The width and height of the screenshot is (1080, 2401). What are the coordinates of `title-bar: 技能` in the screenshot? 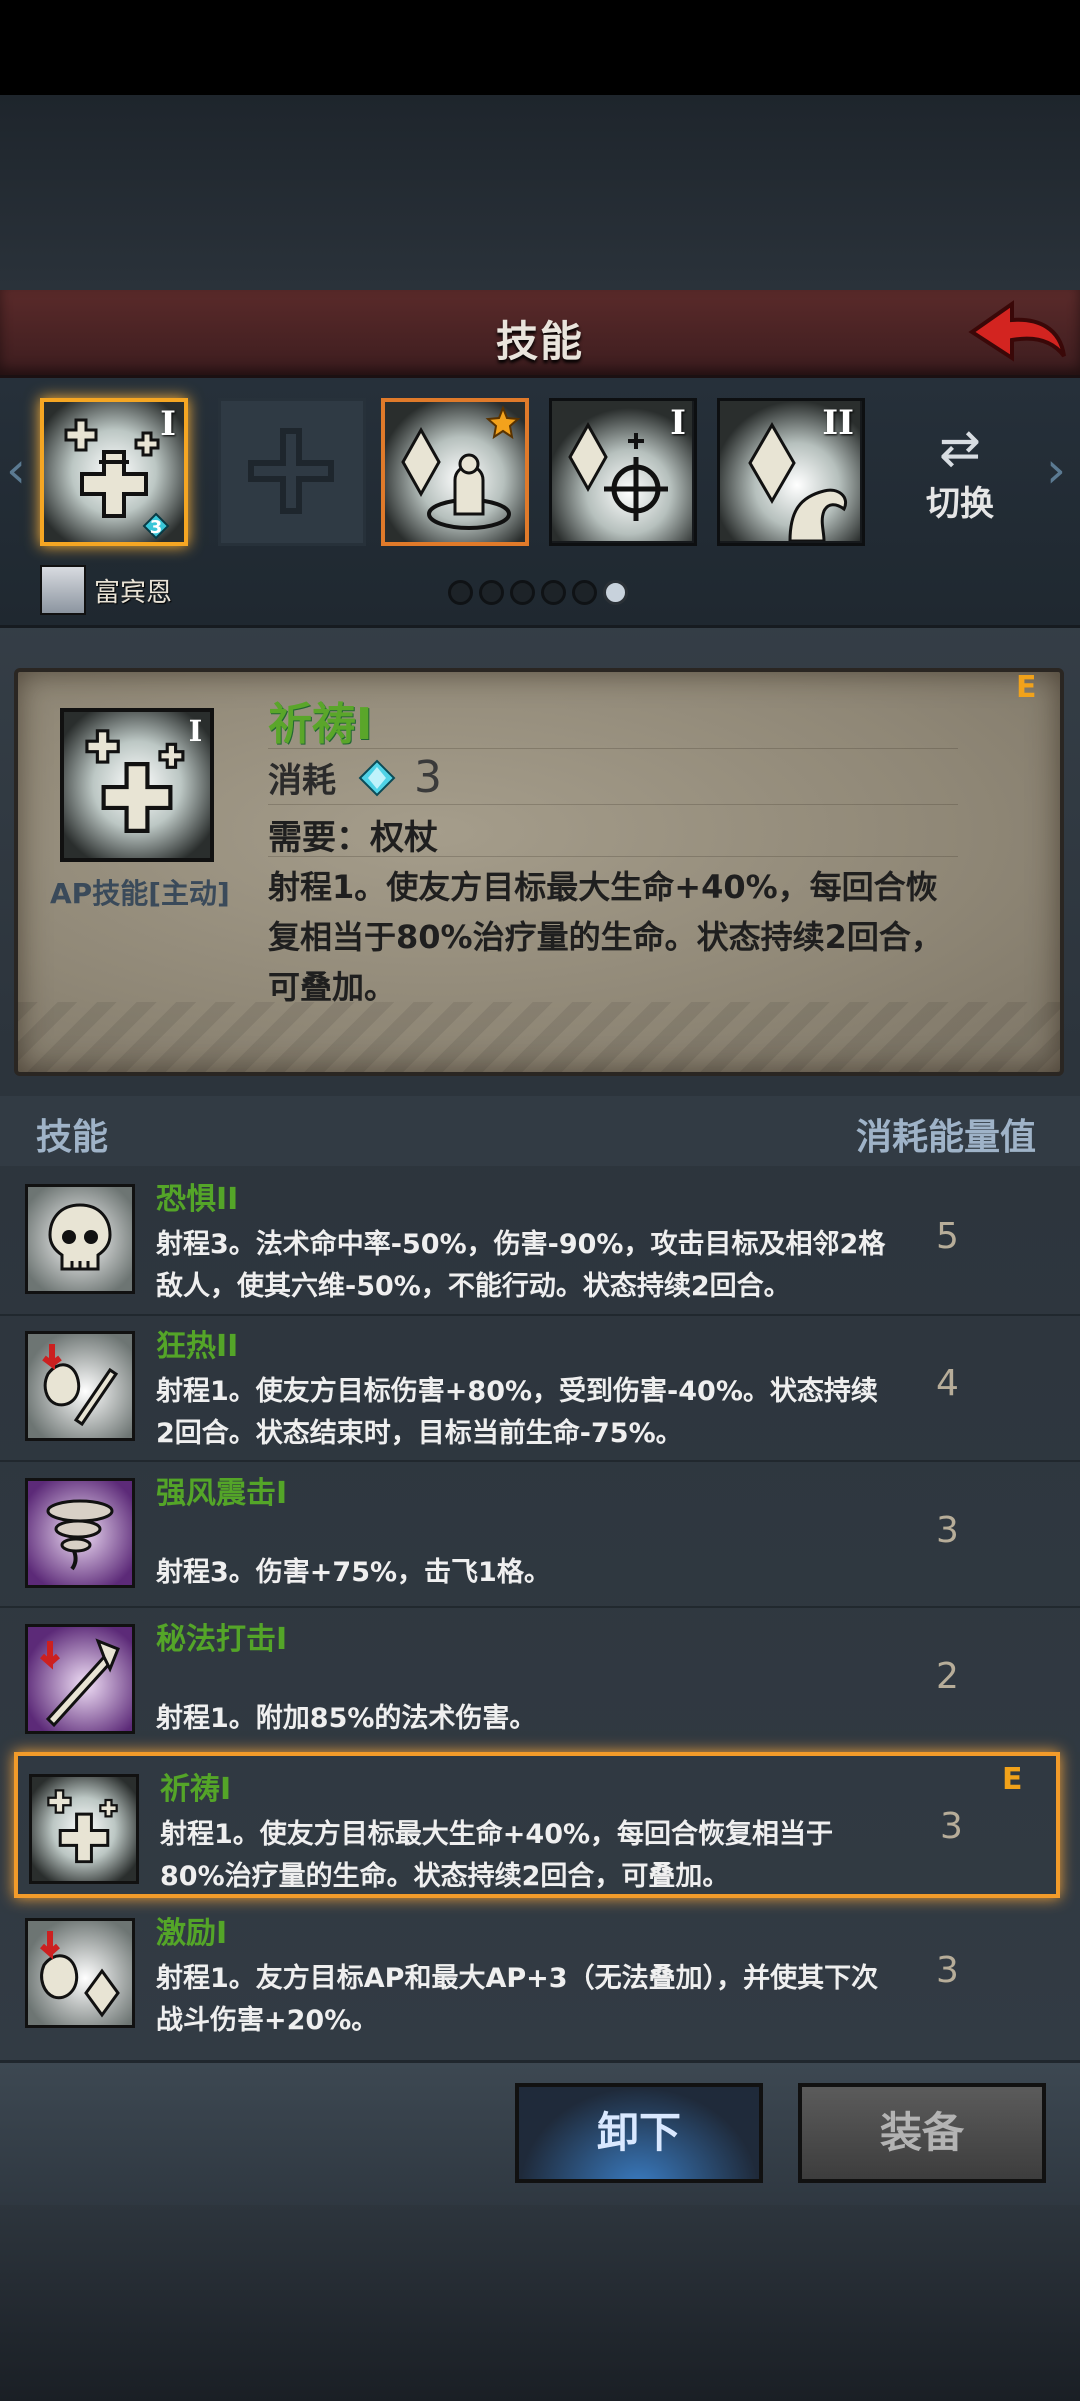 It's located at (540, 334).